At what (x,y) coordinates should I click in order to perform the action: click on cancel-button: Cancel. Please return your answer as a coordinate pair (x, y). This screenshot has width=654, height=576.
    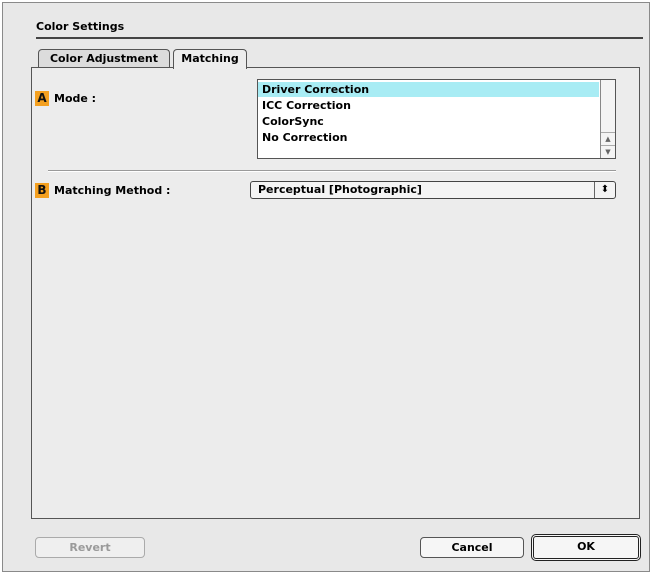
    Looking at the image, I should click on (472, 547).